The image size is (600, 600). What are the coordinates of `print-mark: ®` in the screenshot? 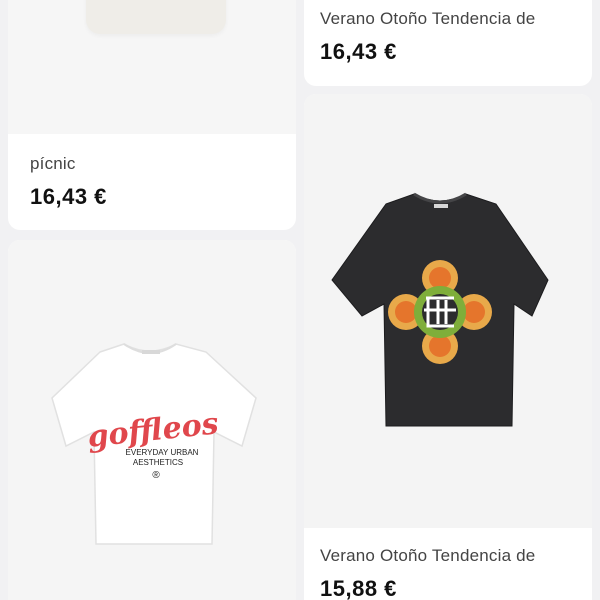 It's located at (156, 475).